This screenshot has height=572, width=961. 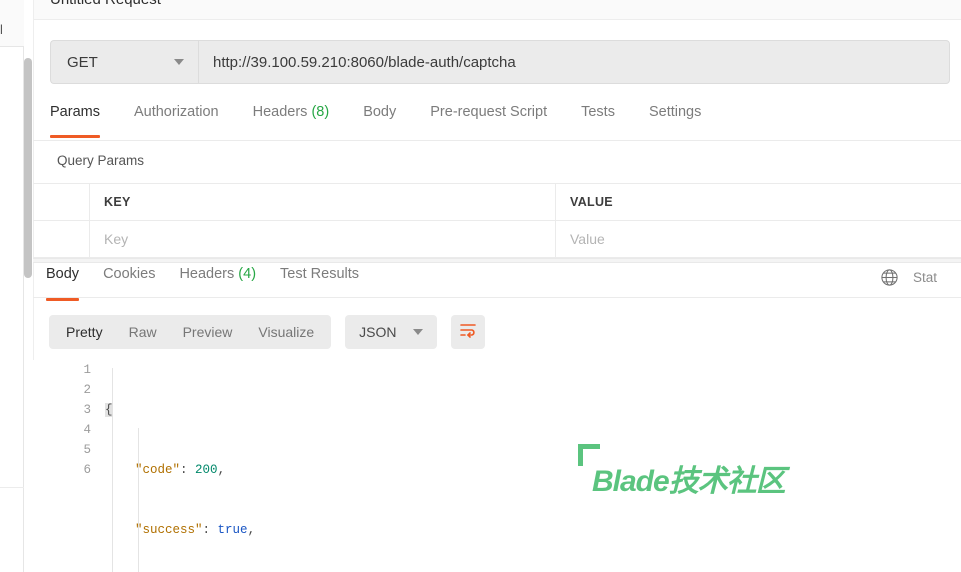 I want to click on response-status-label: Stat, so click(x=925, y=277).